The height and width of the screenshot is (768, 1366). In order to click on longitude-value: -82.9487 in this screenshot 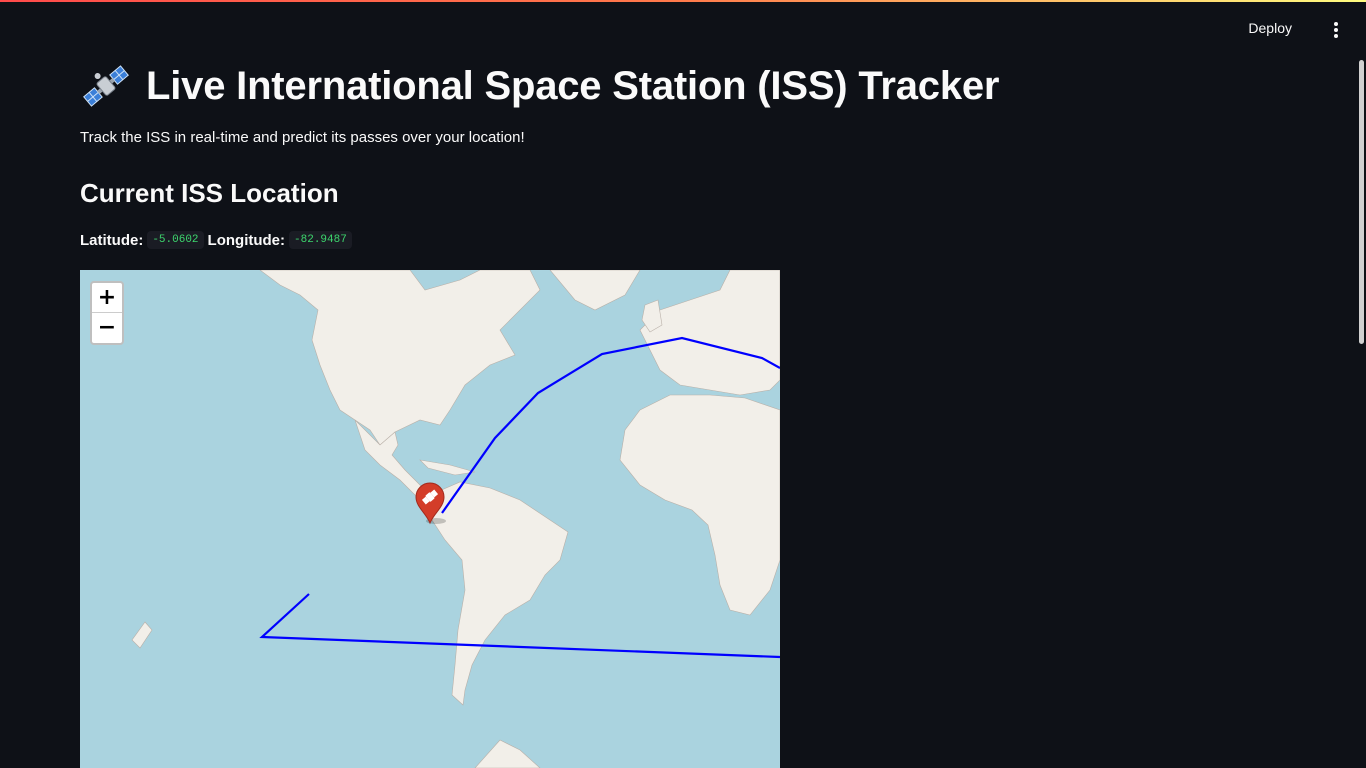, I will do `click(320, 240)`.